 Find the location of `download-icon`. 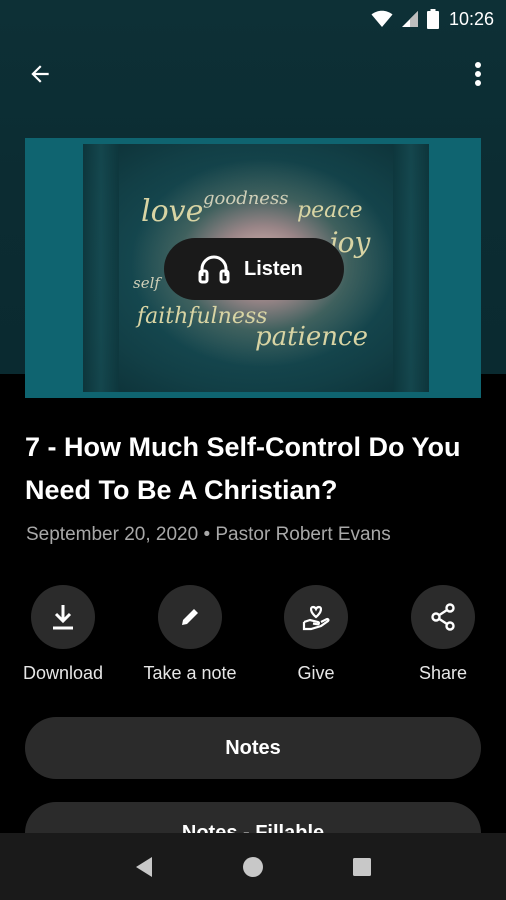

download-icon is located at coordinates (63, 617).